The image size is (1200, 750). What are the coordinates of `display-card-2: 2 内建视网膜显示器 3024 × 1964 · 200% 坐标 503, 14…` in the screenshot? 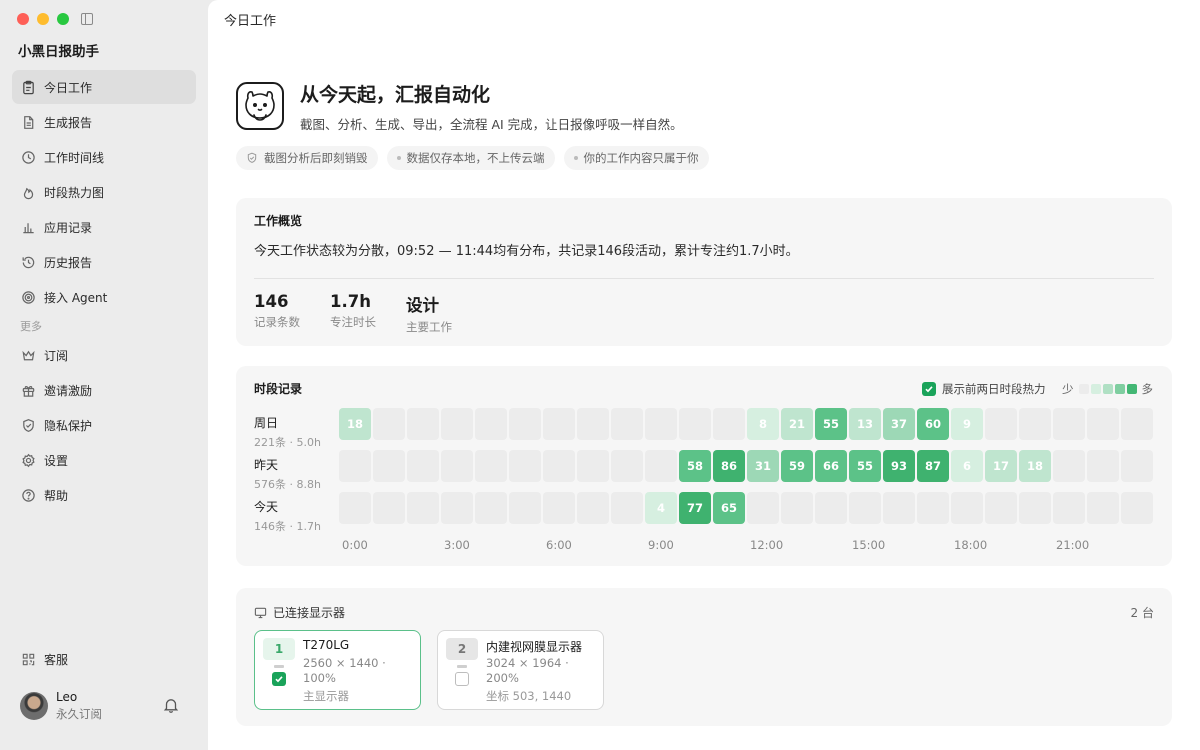 It's located at (520, 670).